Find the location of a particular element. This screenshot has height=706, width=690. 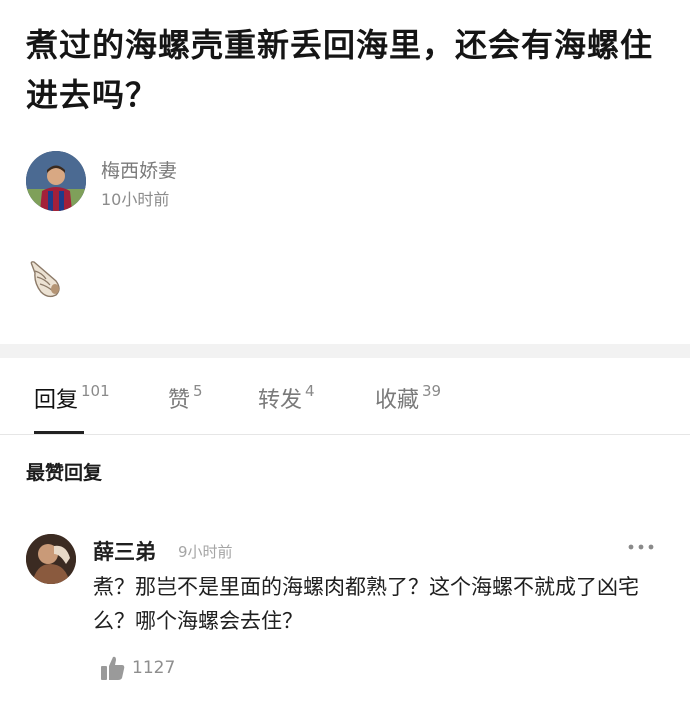

tab-label: 赞 is located at coordinates (179, 400).